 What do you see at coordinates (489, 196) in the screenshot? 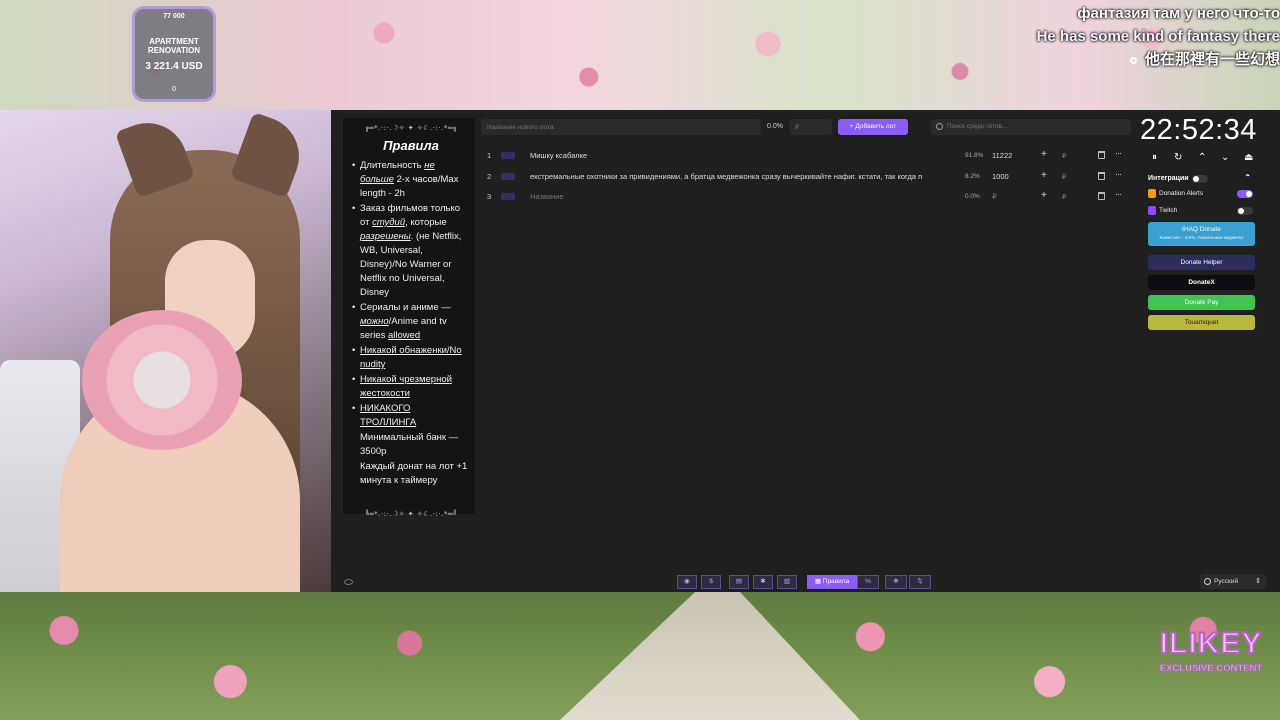
I see `lot-number: 3` at bounding box center [489, 196].